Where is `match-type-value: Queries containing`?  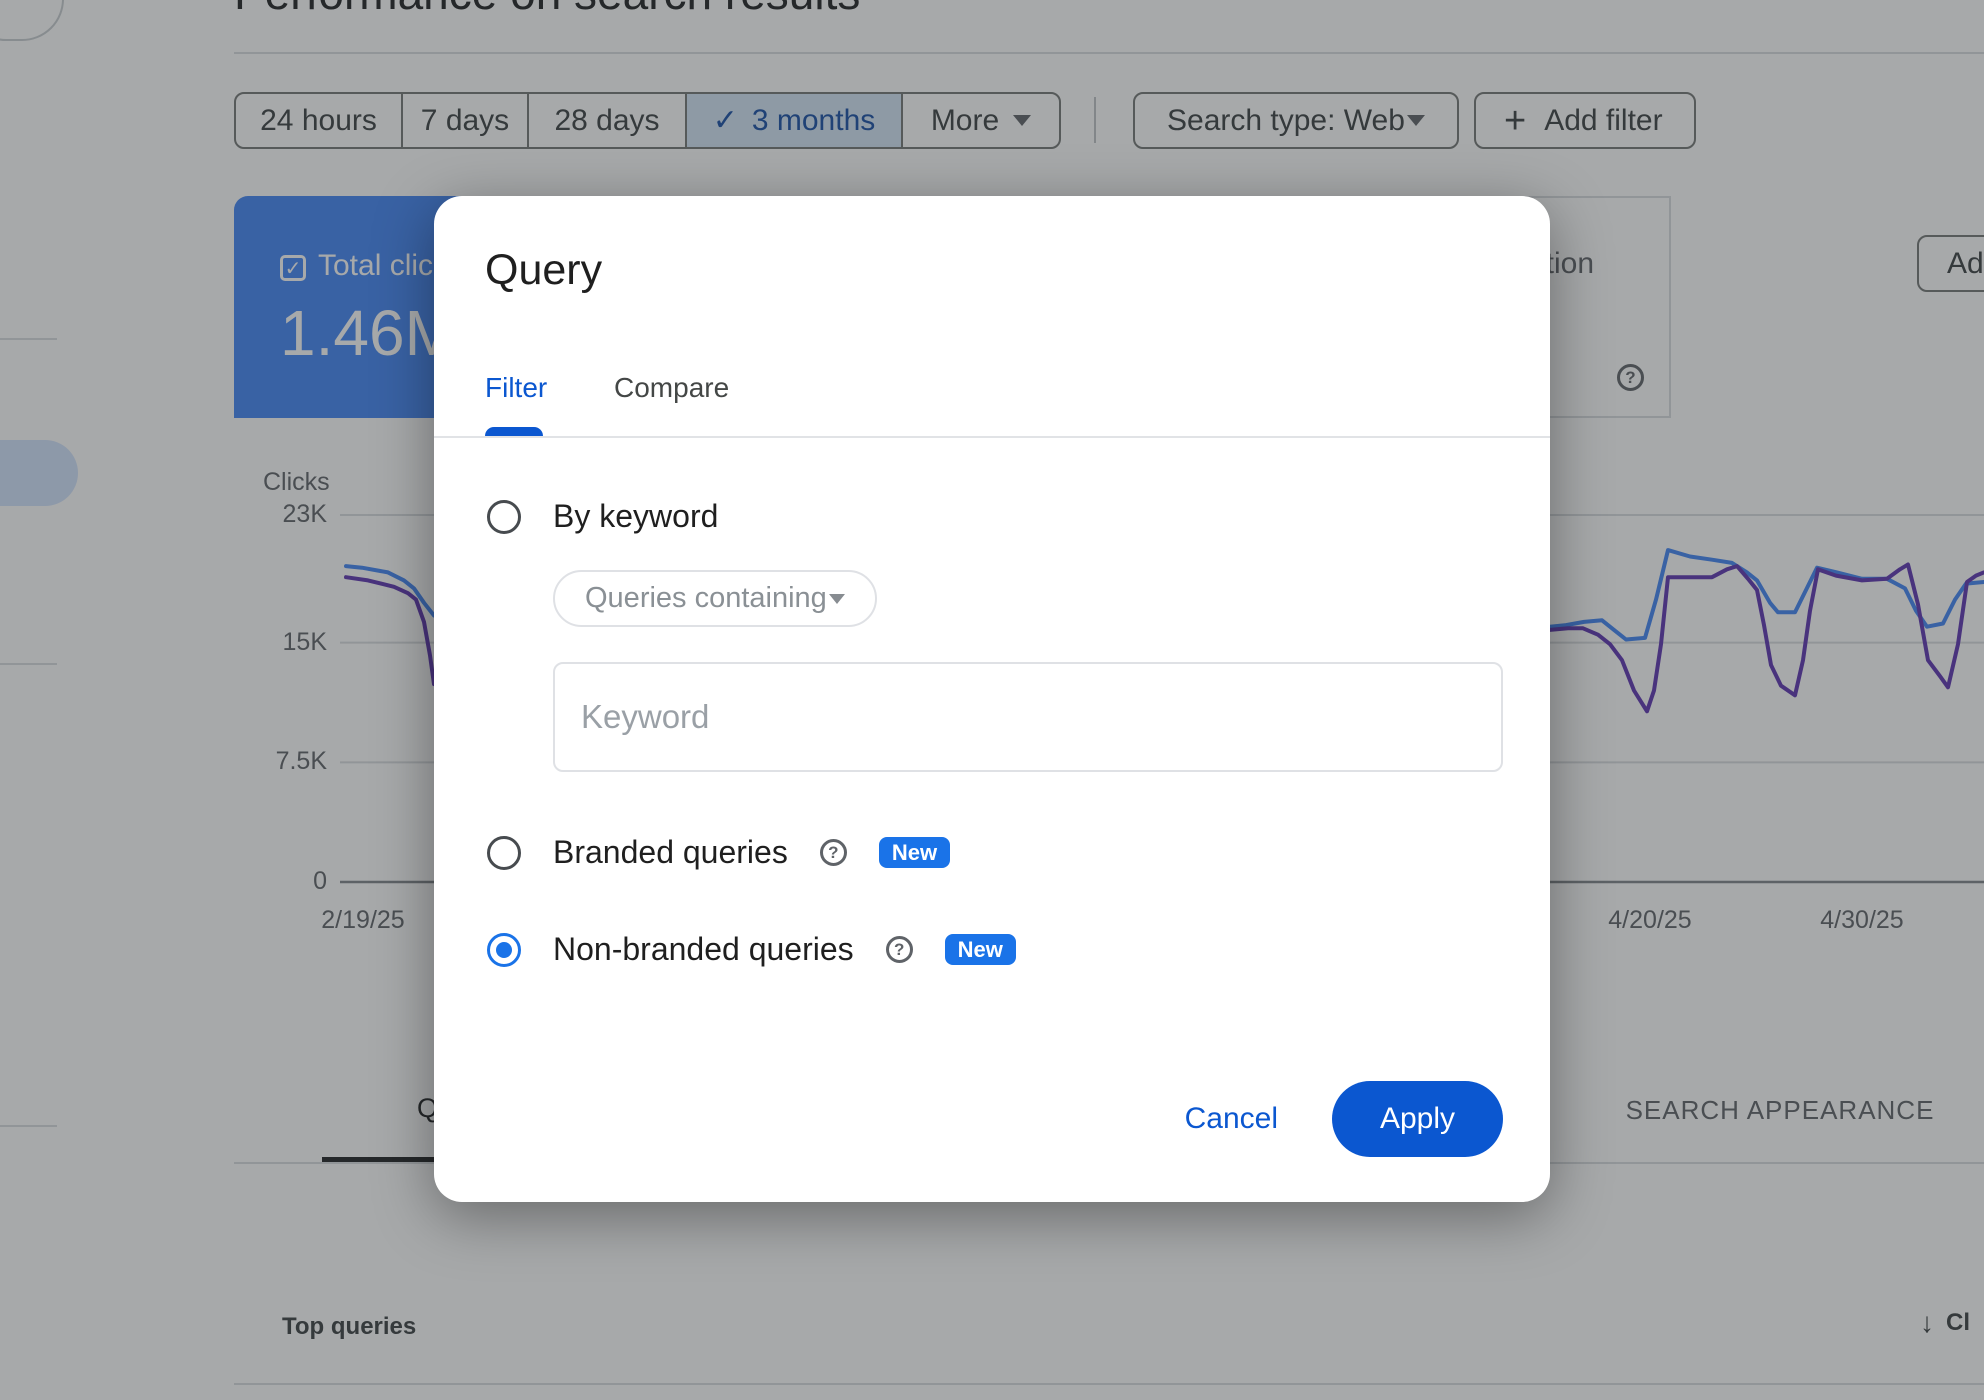
match-type-value: Queries containing is located at coordinates (706, 598).